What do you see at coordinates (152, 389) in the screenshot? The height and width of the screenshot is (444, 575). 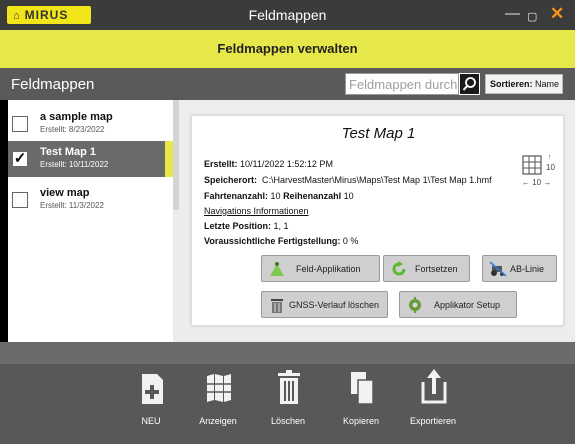 I see `new-document-icon` at bounding box center [152, 389].